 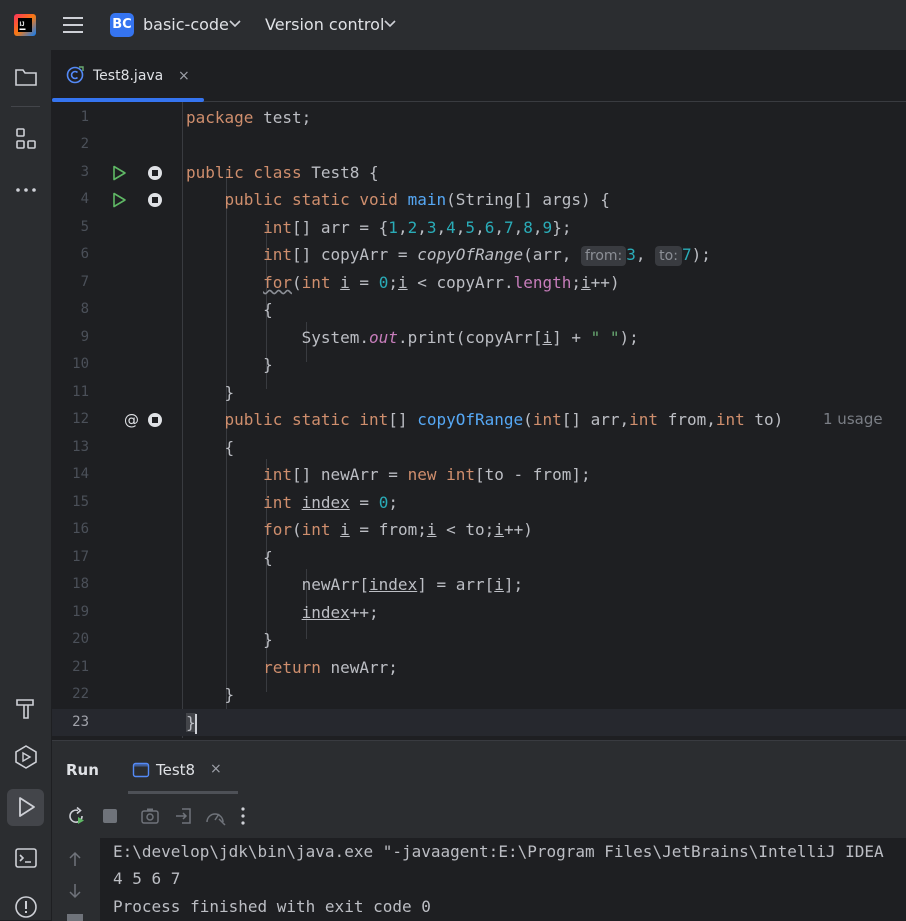 What do you see at coordinates (26, 708) in the screenshot?
I see `build-hammer-icon` at bounding box center [26, 708].